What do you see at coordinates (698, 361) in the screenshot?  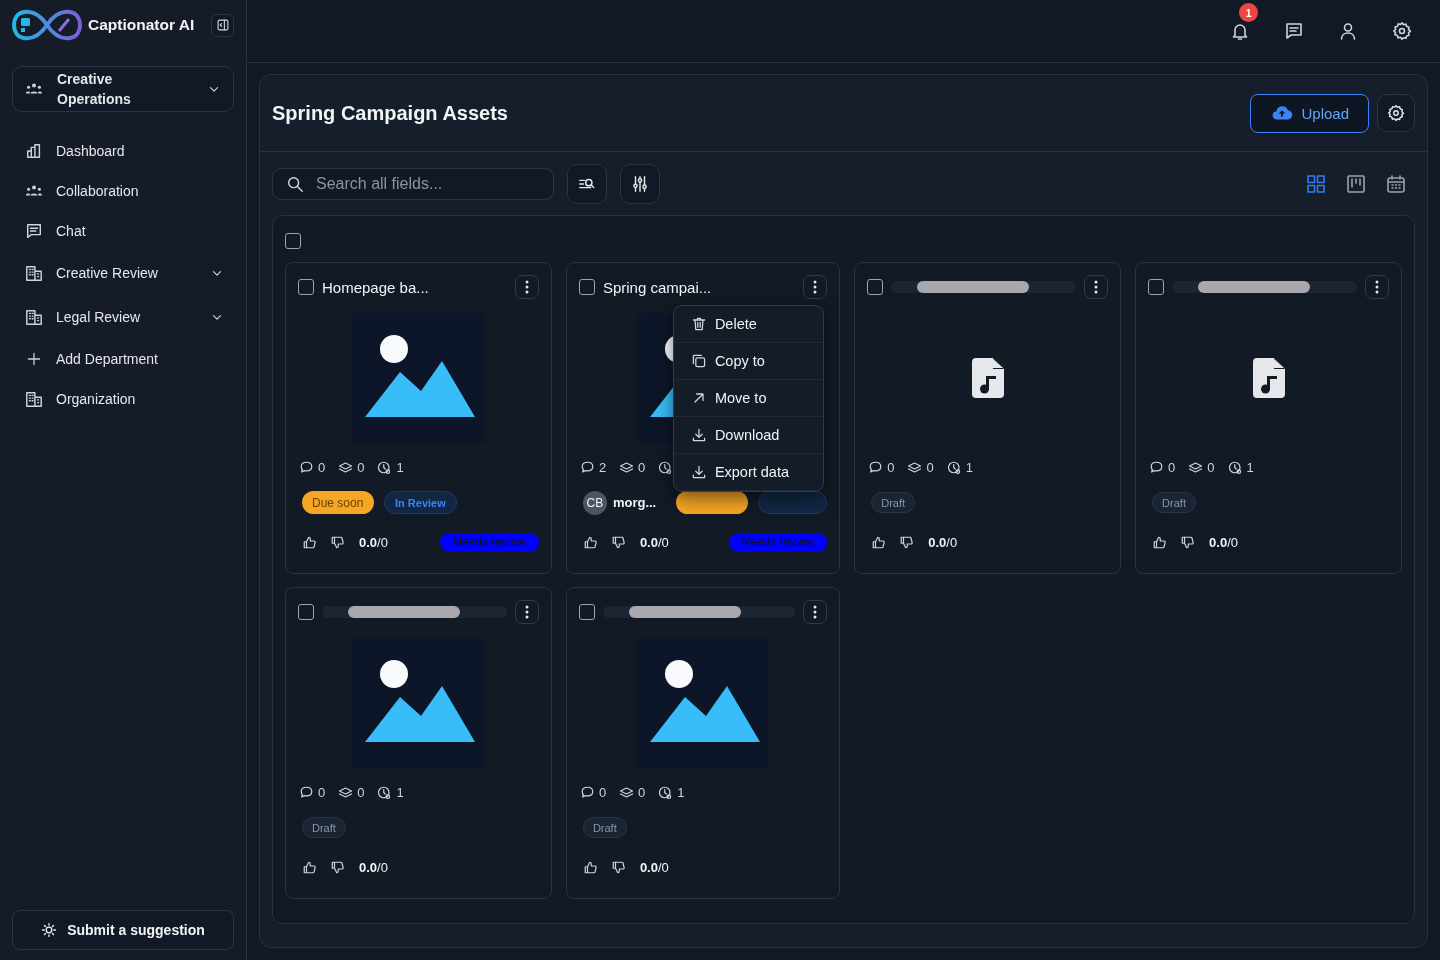 I see `copy-icon` at bounding box center [698, 361].